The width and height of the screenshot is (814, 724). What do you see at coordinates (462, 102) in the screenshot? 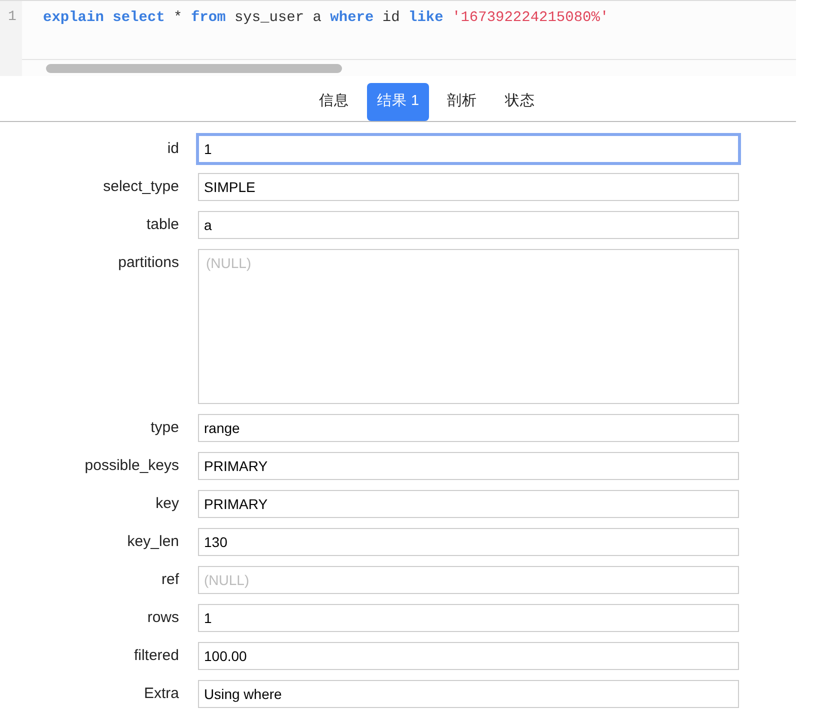
I see `result-tab: 剖析` at bounding box center [462, 102].